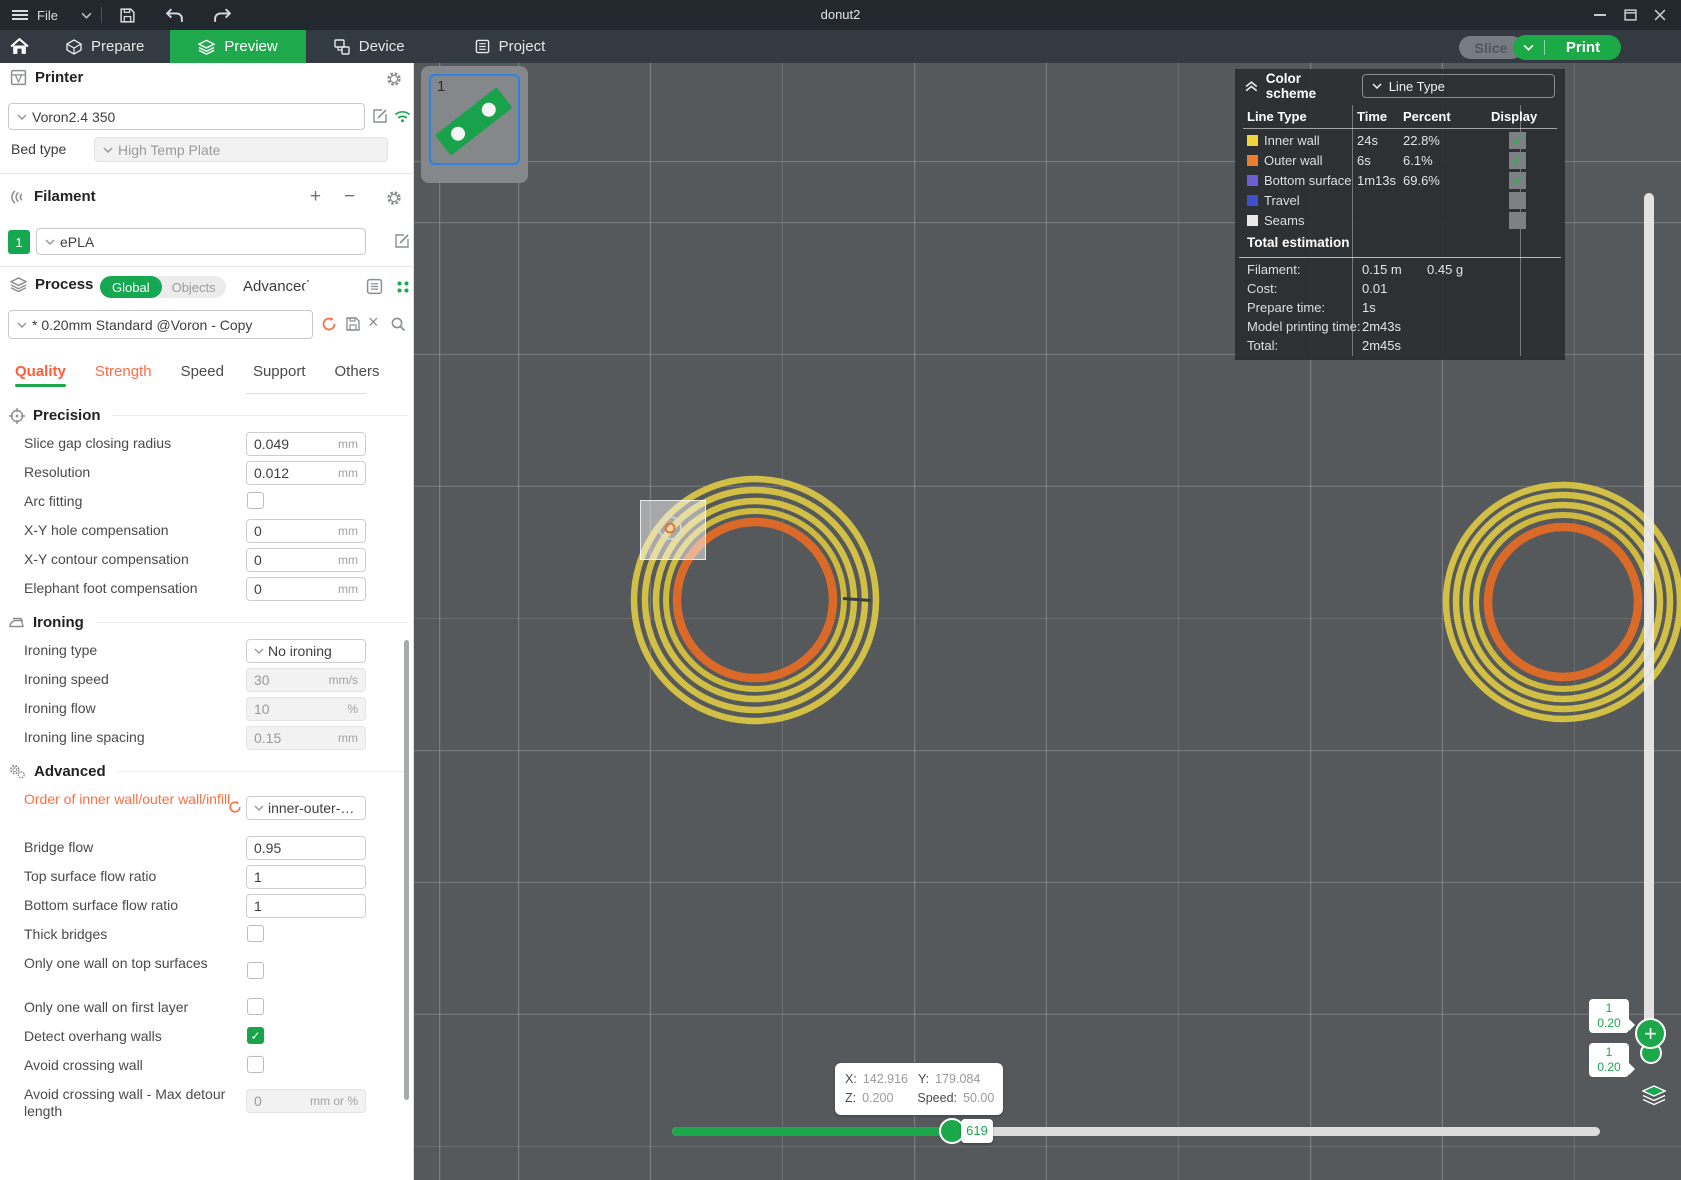 Image resolution: width=1681 pixels, height=1180 pixels. I want to click on stat-prepare-time: Prepare time: 1s, so click(1311, 307).